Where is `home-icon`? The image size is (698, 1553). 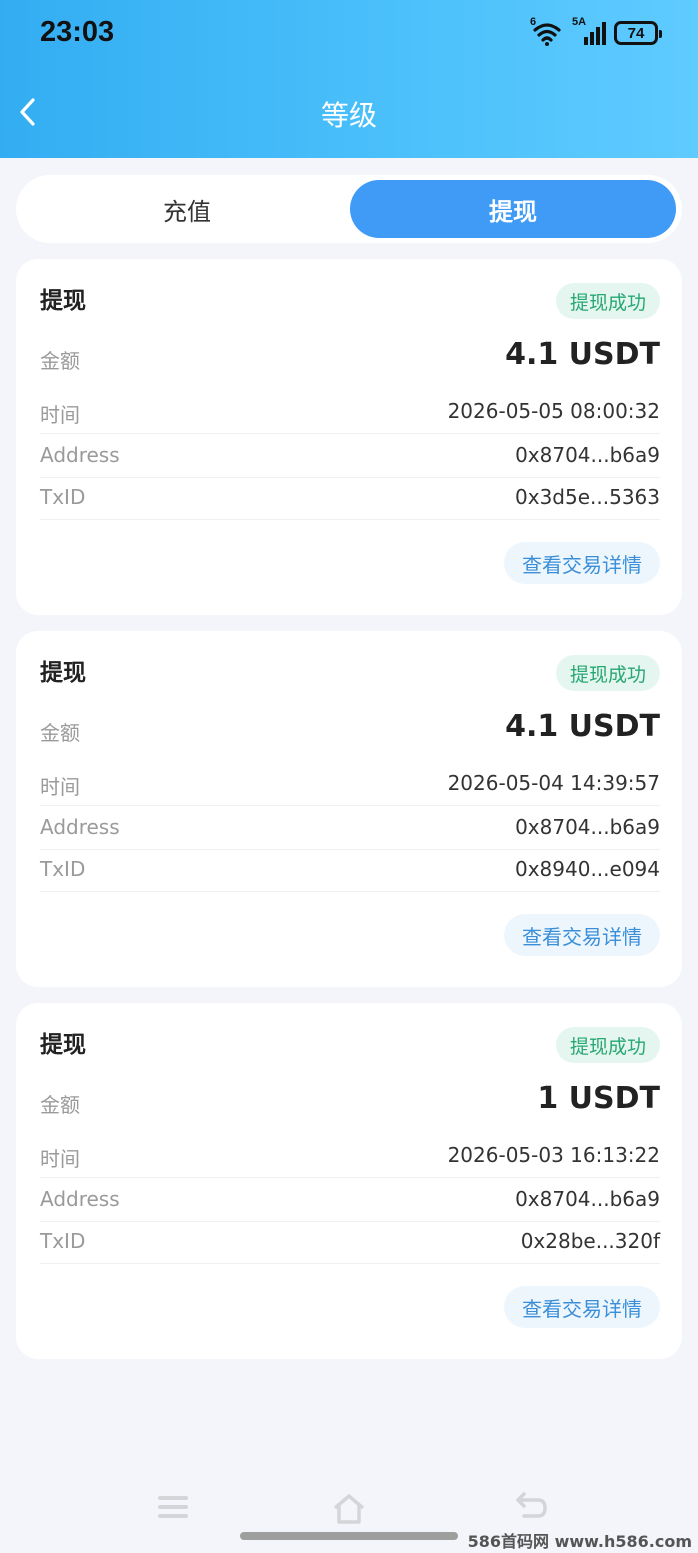 home-icon is located at coordinates (349, 1508).